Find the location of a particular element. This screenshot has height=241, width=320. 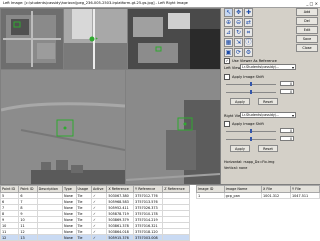

left-reset-button: Reset is located at coordinates (268, 101).